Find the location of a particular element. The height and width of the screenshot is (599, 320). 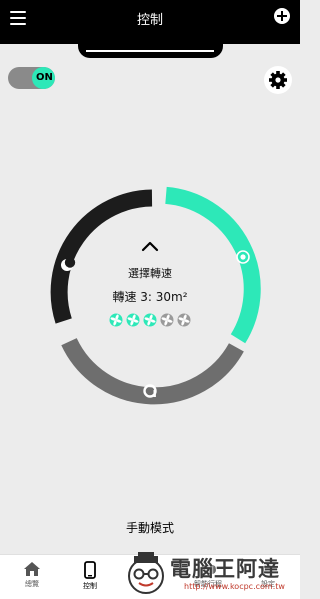

tab-control: 控制 is located at coordinates (90, 576).